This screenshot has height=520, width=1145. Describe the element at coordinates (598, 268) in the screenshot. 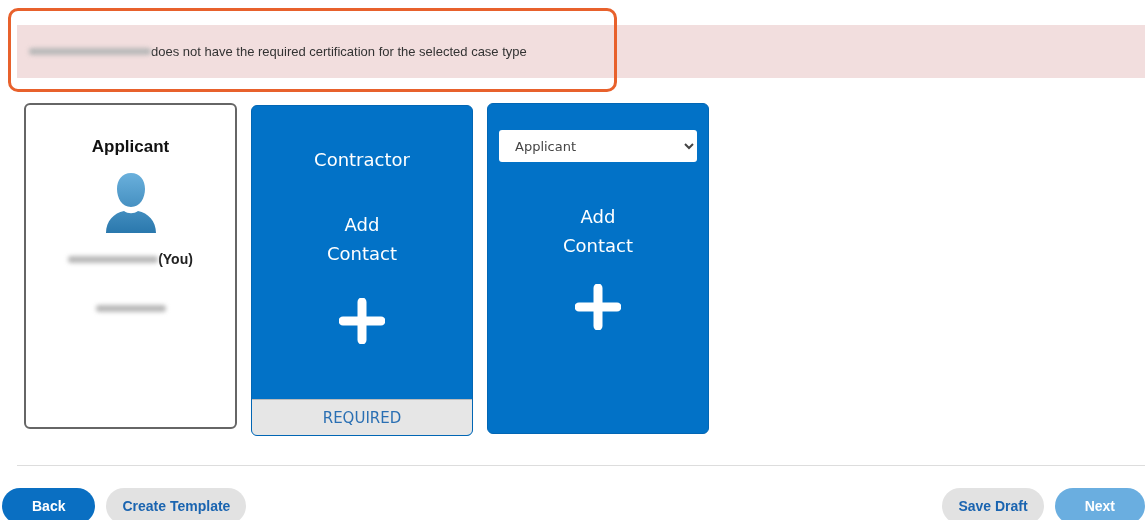

I see `contact-card: Applicant Add Contact` at that location.